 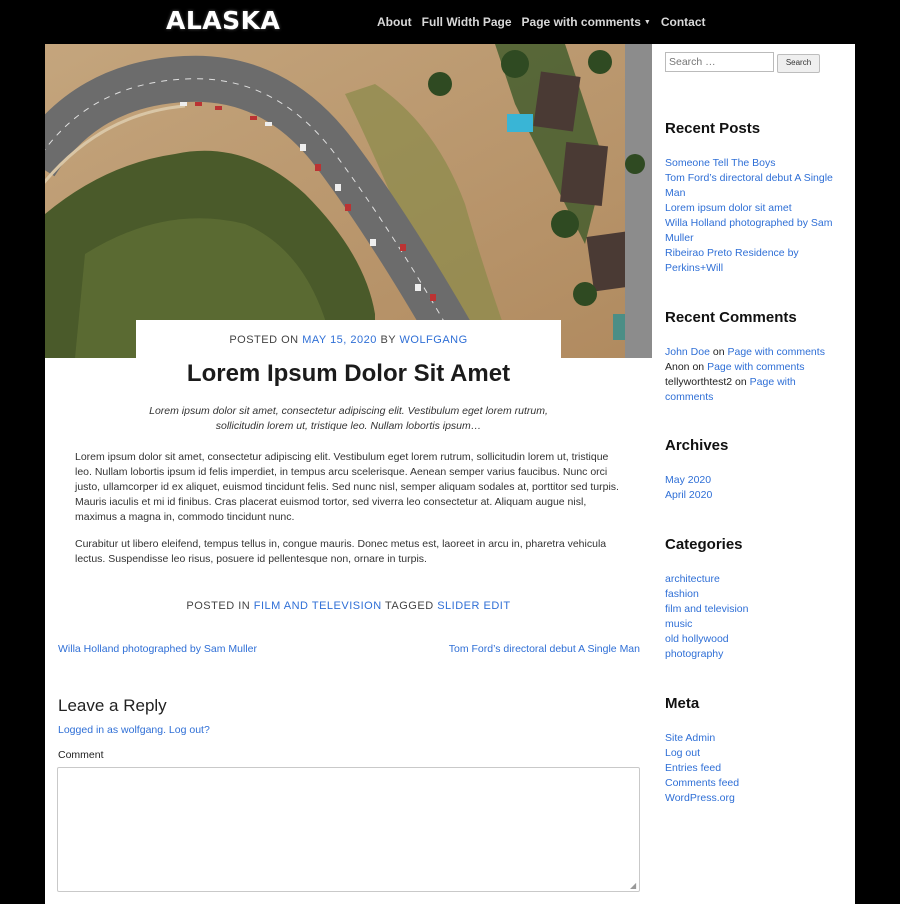 I want to click on nav-contact: Contact, so click(x=683, y=22).